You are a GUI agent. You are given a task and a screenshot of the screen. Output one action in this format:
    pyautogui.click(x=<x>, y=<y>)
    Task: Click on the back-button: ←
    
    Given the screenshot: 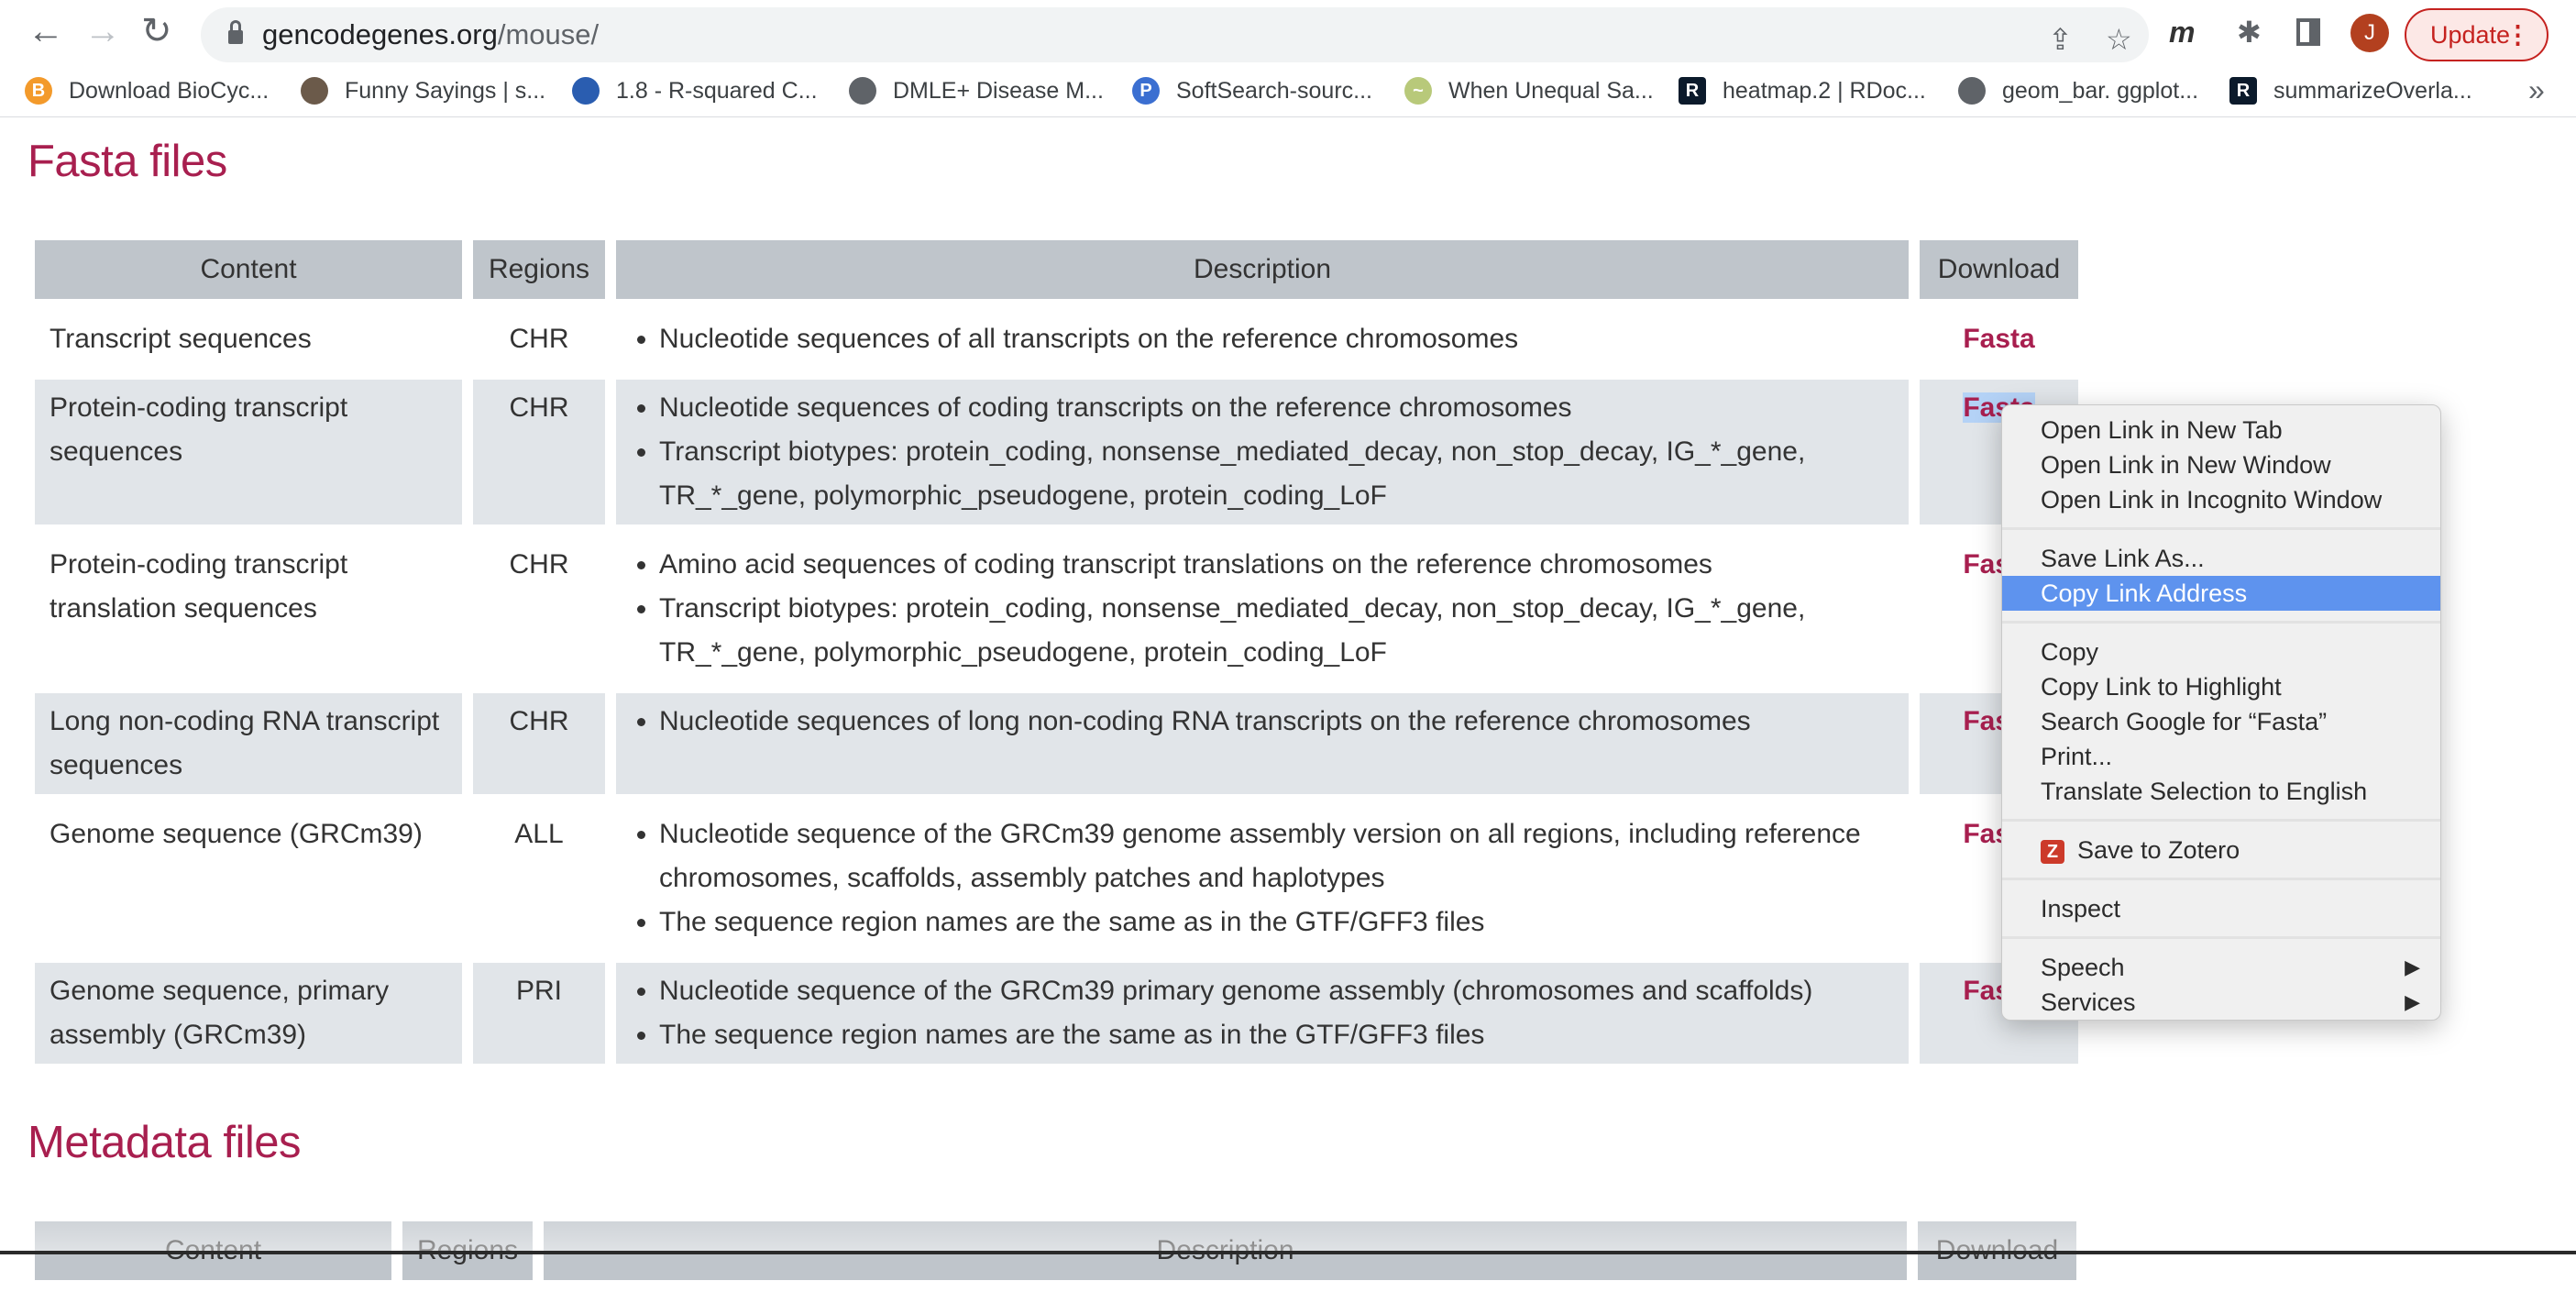 What is the action you would take?
    pyautogui.click(x=46, y=31)
    